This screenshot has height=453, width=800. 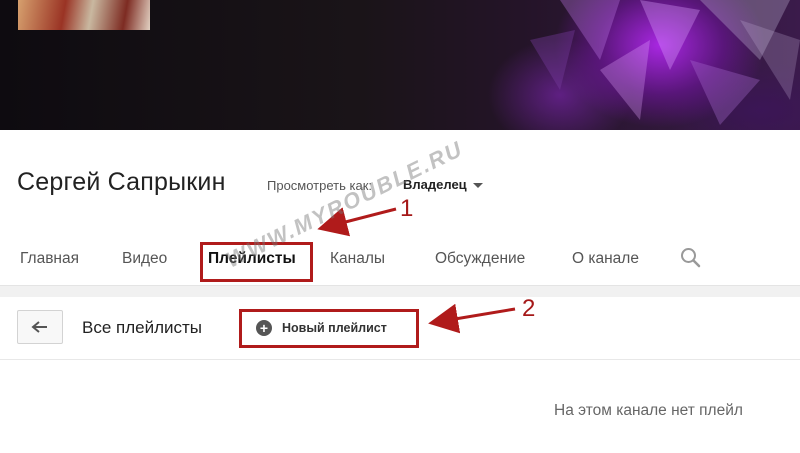 What do you see at coordinates (407, 208) in the screenshot?
I see `annotation-number-1: 1` at bounding box center [407, 208].